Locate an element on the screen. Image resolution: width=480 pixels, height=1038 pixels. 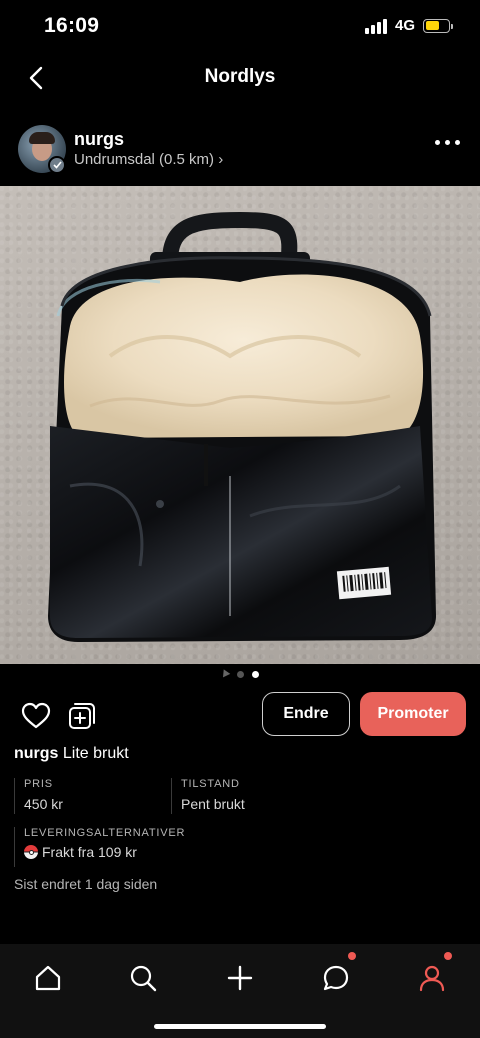
delivery-option: Frakt fra 109 kr is located at coordinates (245, 852).